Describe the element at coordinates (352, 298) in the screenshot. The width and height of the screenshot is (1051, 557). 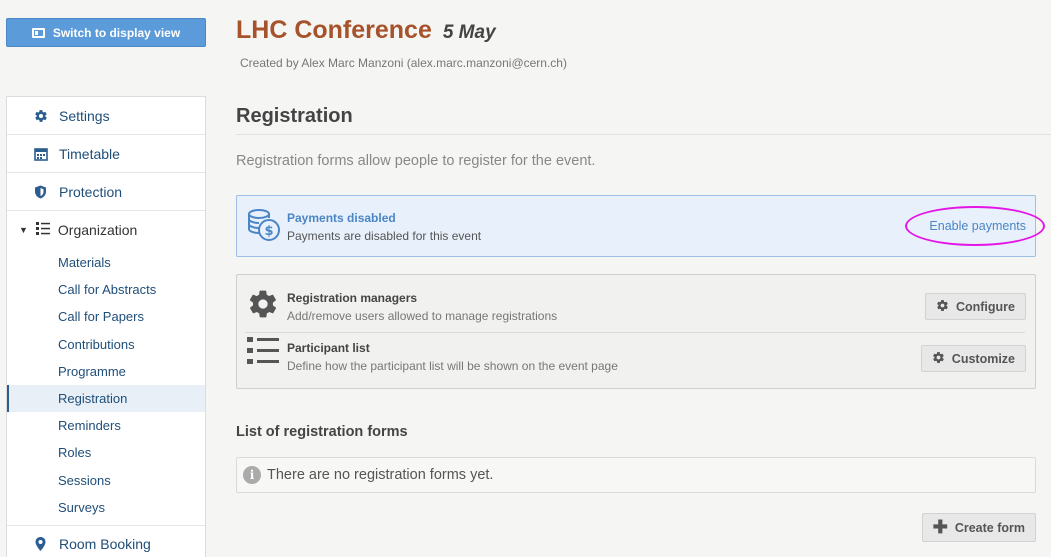
I see `registration-managers-title: Registration managers` at that location.